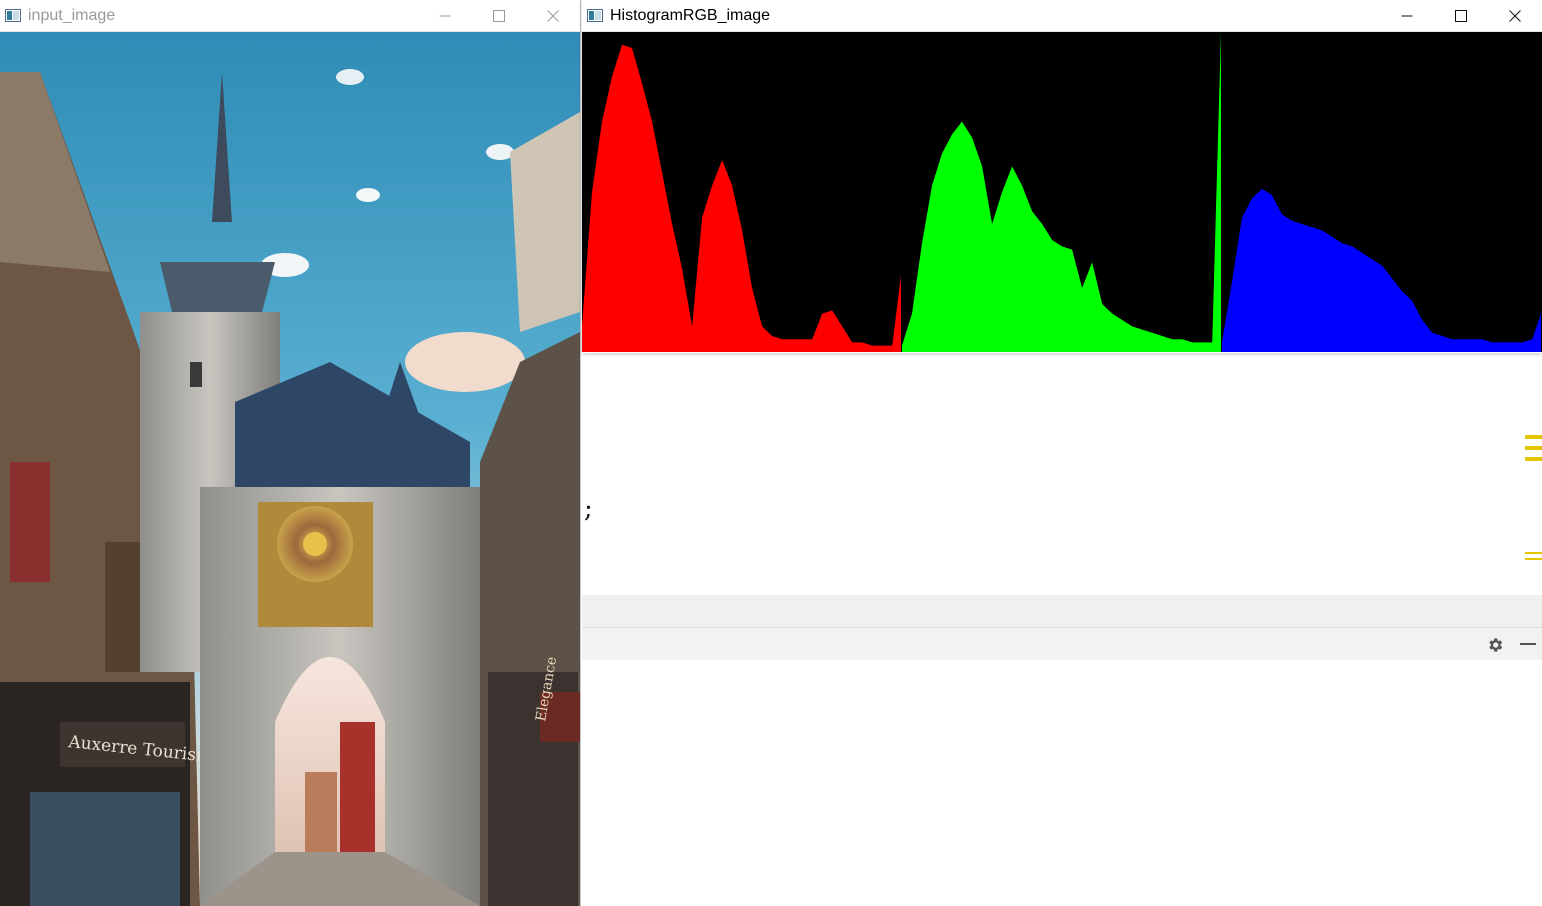 Image resolution: width=1542 pixels, height=906 pixels. What do you see at coordinates (1528, 644) in the screenshot?
I see `minus-icon` at bounding box center [1528, 644].